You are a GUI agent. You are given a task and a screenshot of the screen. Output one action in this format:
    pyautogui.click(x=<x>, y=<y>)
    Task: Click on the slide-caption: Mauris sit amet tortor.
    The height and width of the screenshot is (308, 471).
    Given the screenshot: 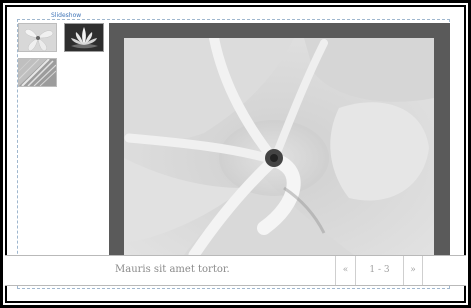 What is the action you would take?
    pyautogui.click(x=172, y=269)
    